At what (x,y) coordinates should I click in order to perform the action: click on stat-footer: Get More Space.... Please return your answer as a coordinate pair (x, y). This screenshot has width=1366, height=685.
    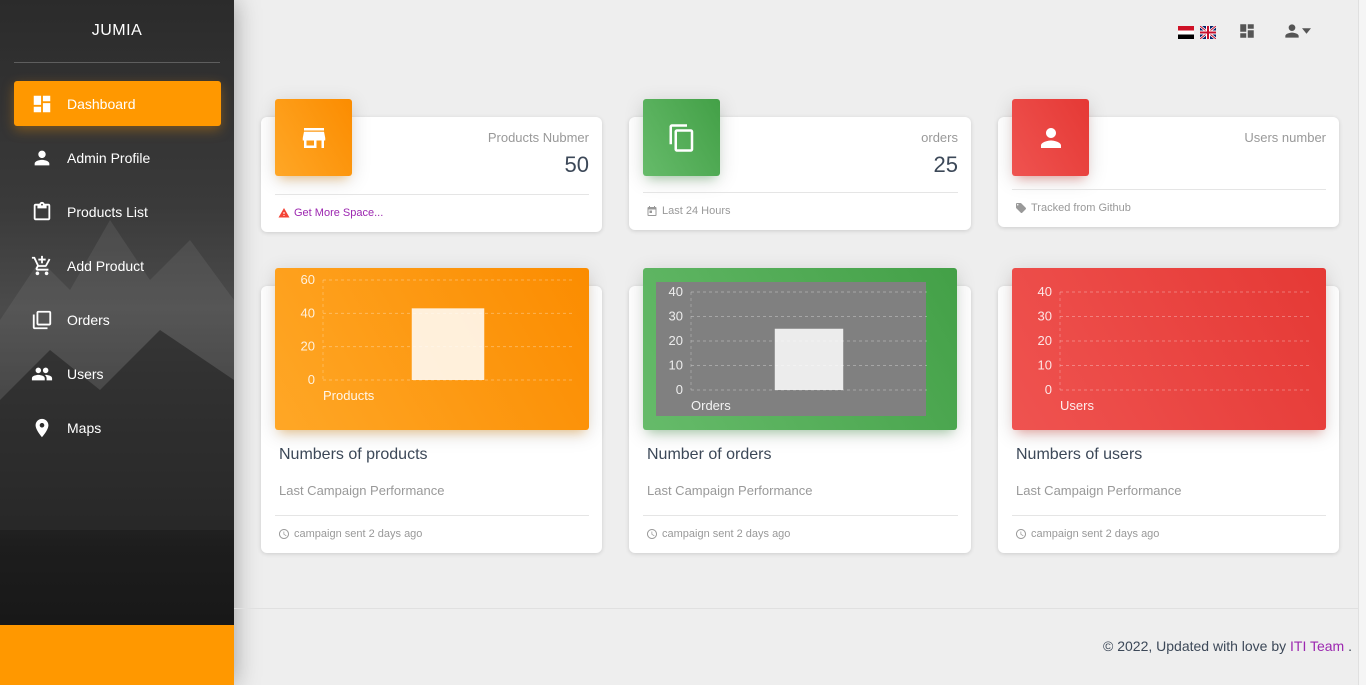
    Looking at the image, I should click on (330, 213).